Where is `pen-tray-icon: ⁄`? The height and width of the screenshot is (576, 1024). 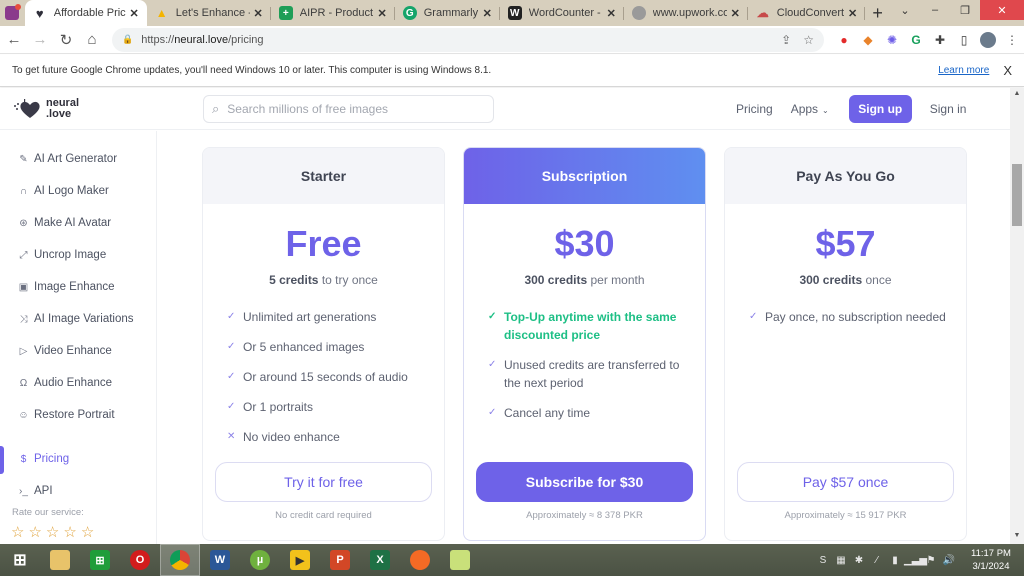
pen-tray-icon: ⁄ is located at coordinates (877, 560).